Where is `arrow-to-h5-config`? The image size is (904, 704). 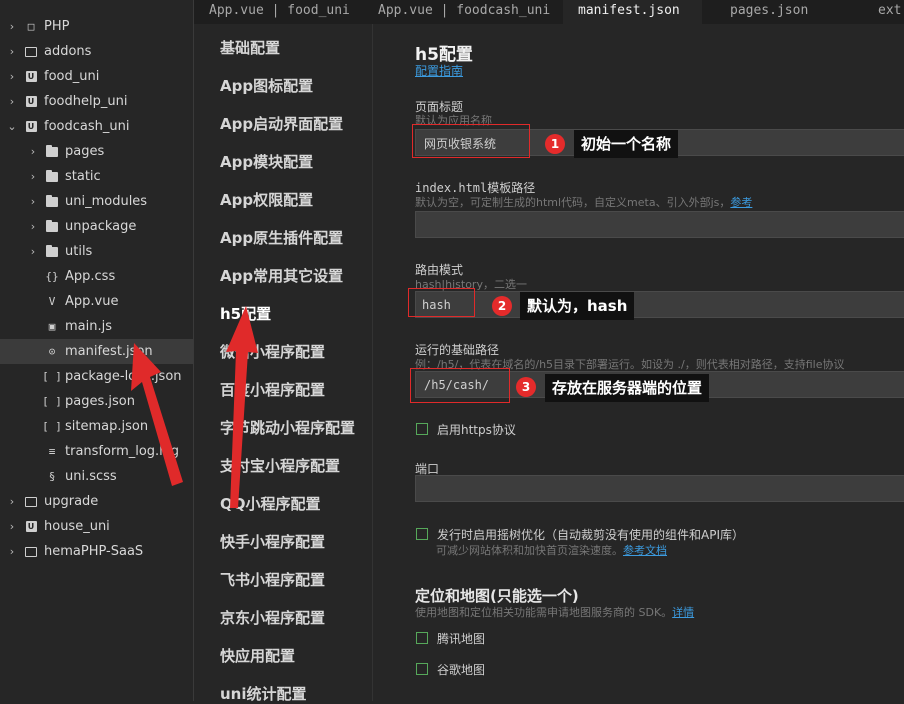
arrow-to-h5-config is located at coordinates (242, 407).